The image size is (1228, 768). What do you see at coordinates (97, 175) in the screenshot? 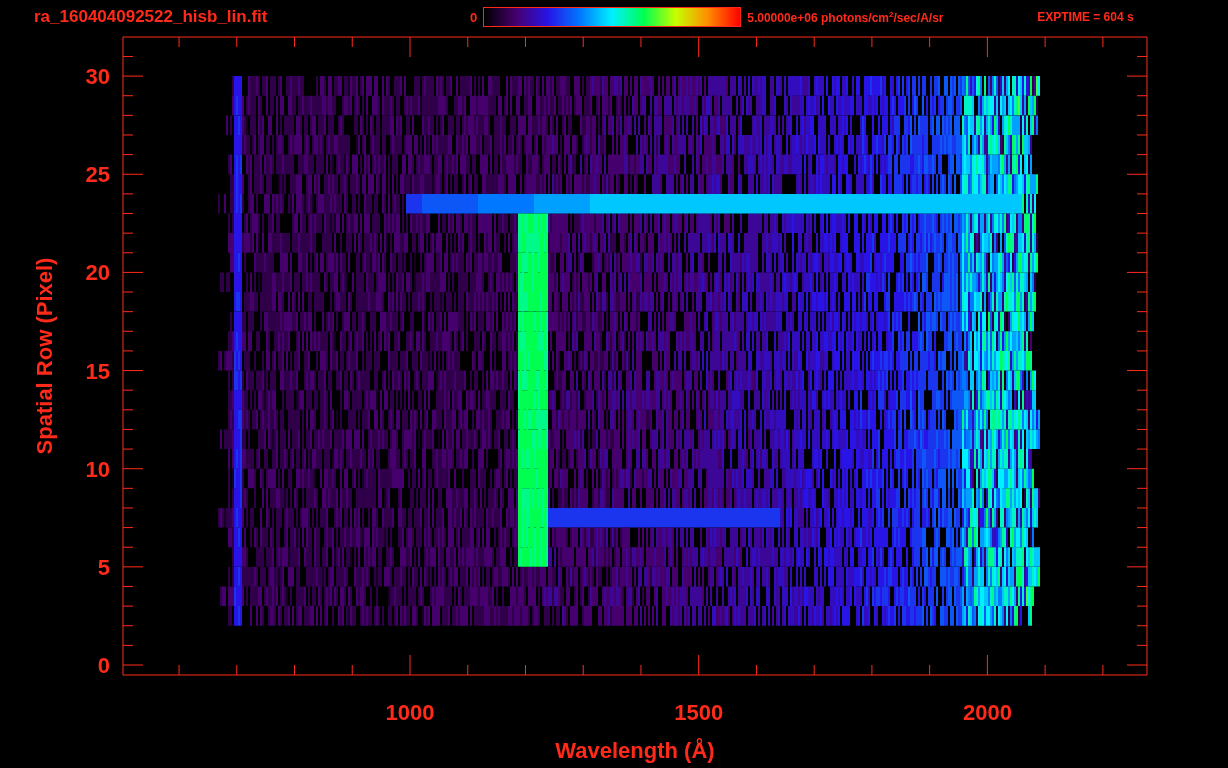
I see `y-tick-label: 25` at bounding box center [97, 175].